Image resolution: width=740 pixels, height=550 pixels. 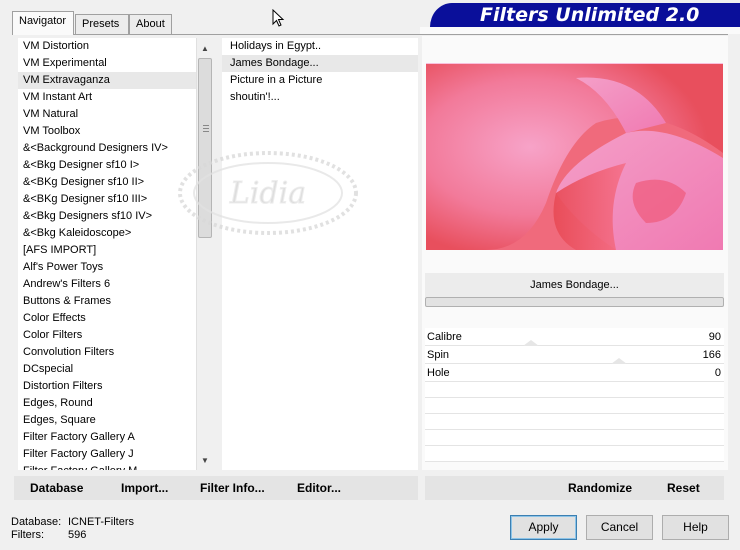 I want to click on tab-panel-border, so click(x=370, y=34).